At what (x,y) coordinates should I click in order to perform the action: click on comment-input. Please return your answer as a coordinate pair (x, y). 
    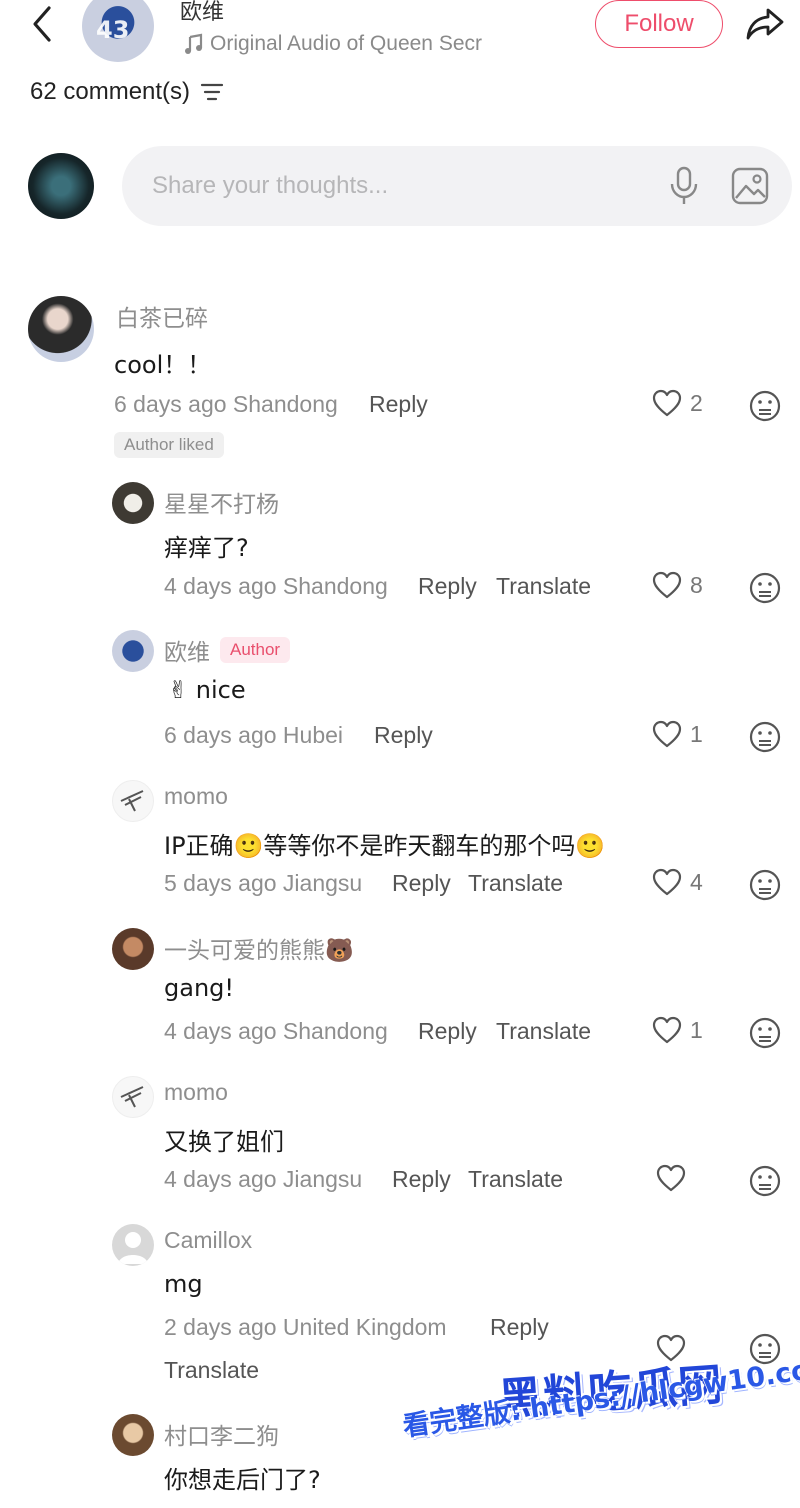
    Looking at the image, I should click on (392, 186).